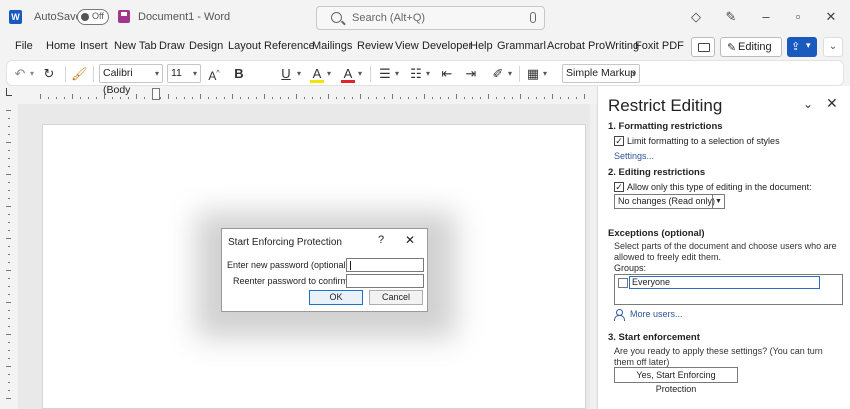  Describe the element at coordinates (329, 74) in the screenshot. I see `highlight-dropdown-icon: ▾` at that location.